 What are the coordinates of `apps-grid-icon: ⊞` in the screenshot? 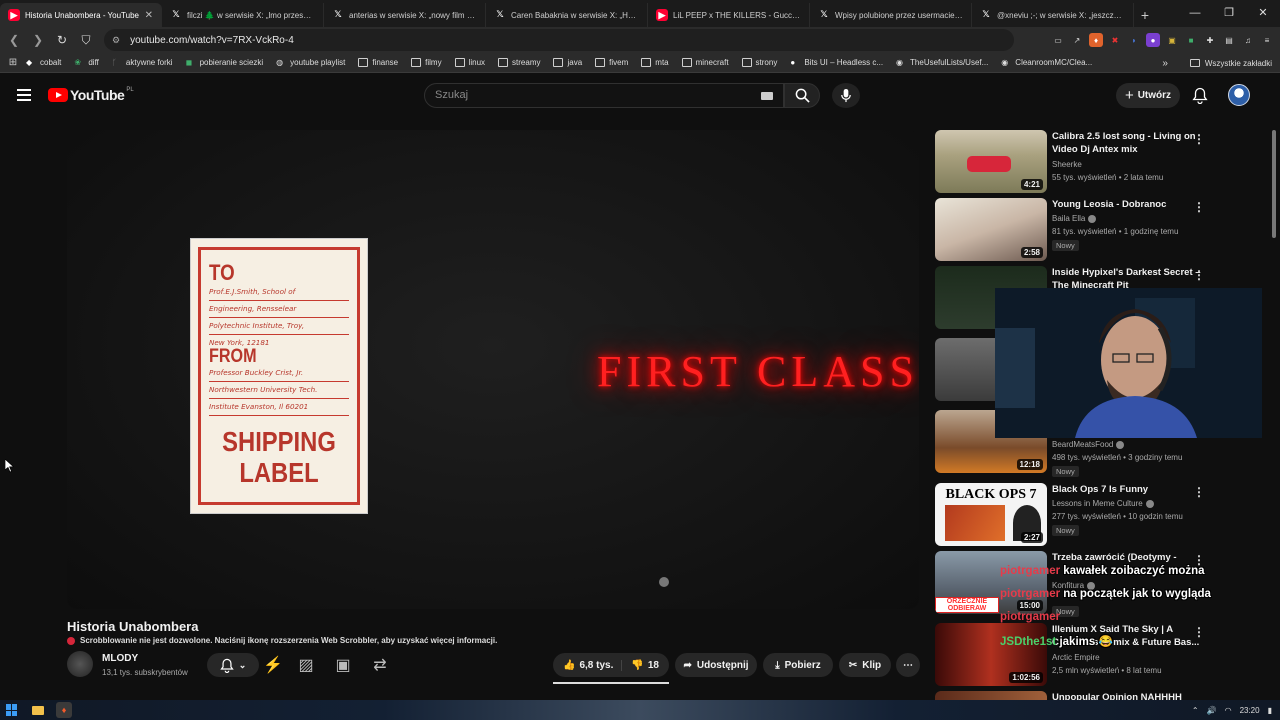 It's located at (13, 62).